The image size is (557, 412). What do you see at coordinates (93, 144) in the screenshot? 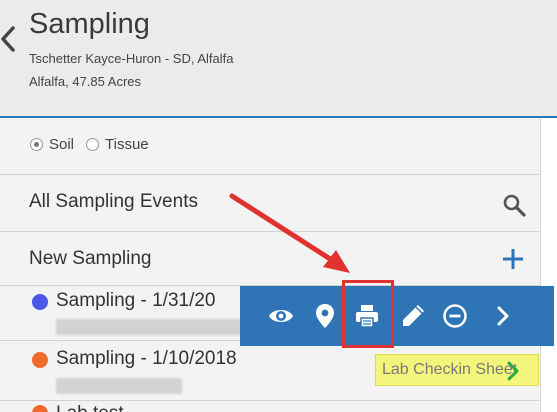
I see `tissue-radio` at bounding box center [93, 144].